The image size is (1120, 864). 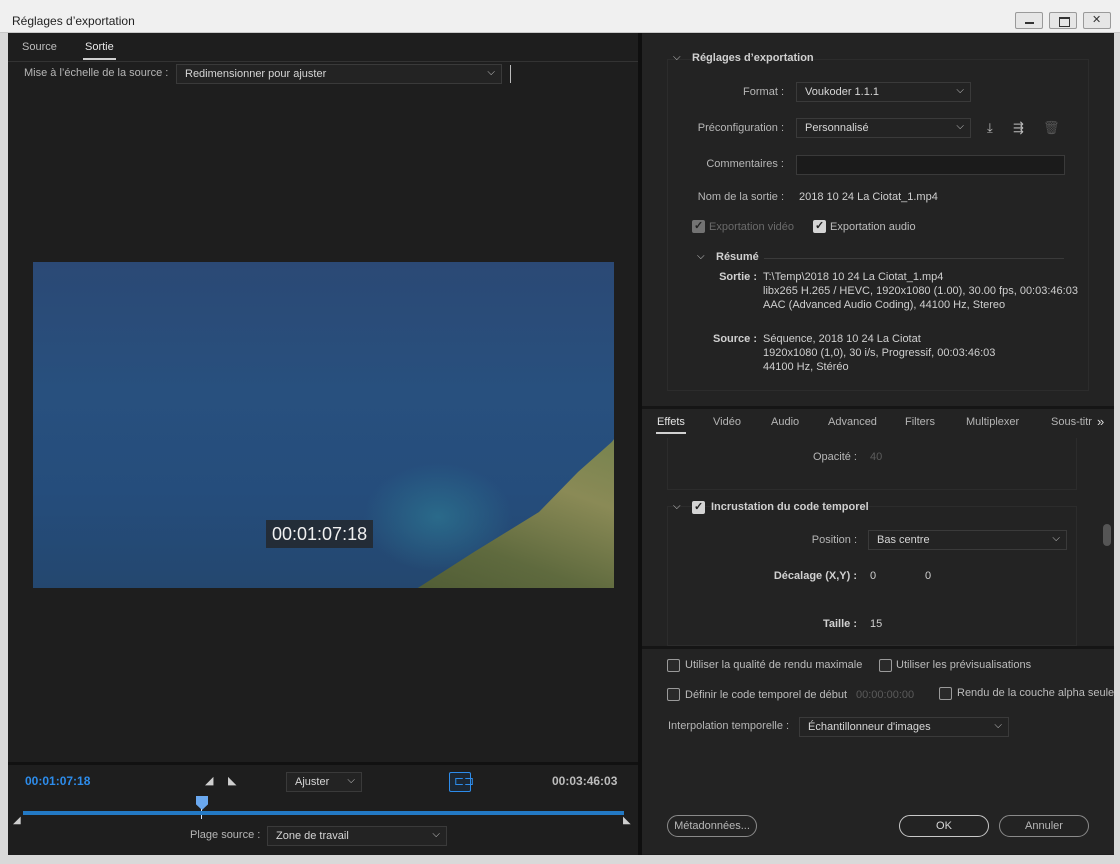 What do you see at coordinates (903, 540) in the screenshot?
I see `position-select-value: Bas centre` at bounding box center [903, 540].